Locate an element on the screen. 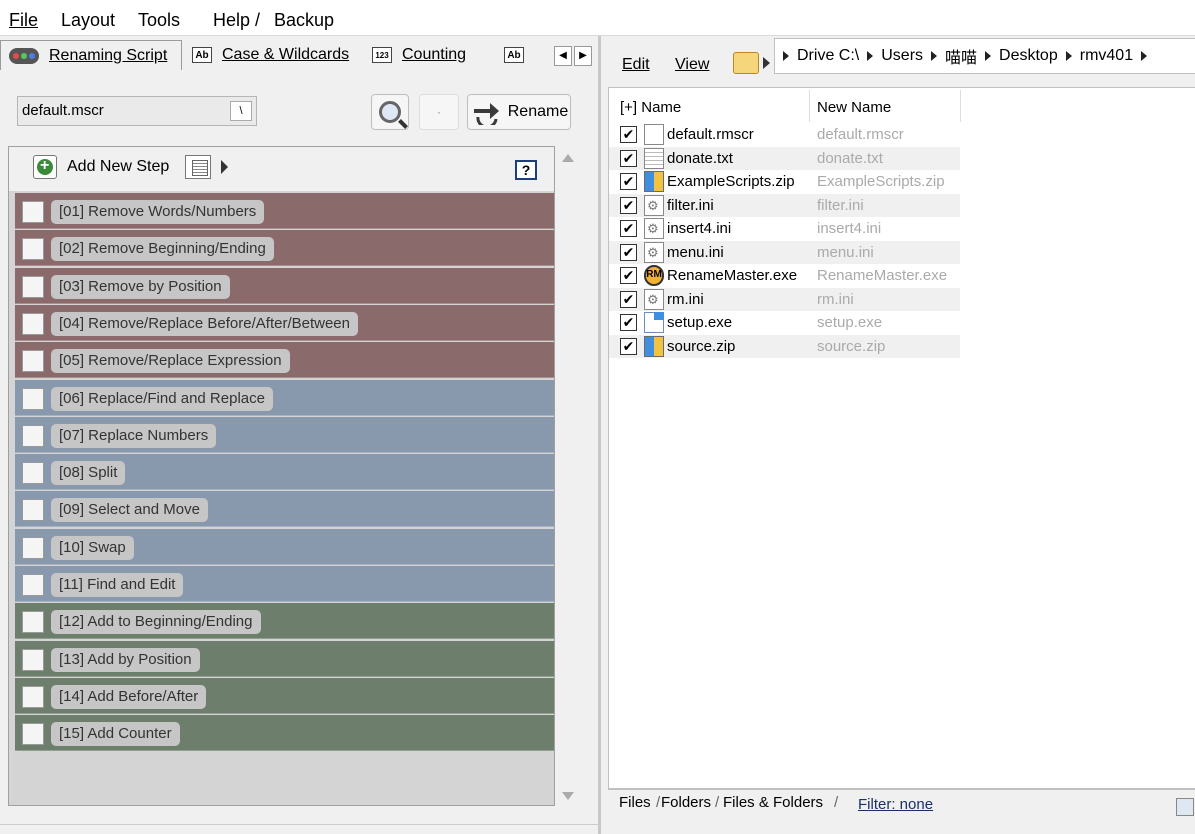 The image size is (1195, 834). step-item: [01] Remove Words/Numbers is located at coordinates (284, 211).